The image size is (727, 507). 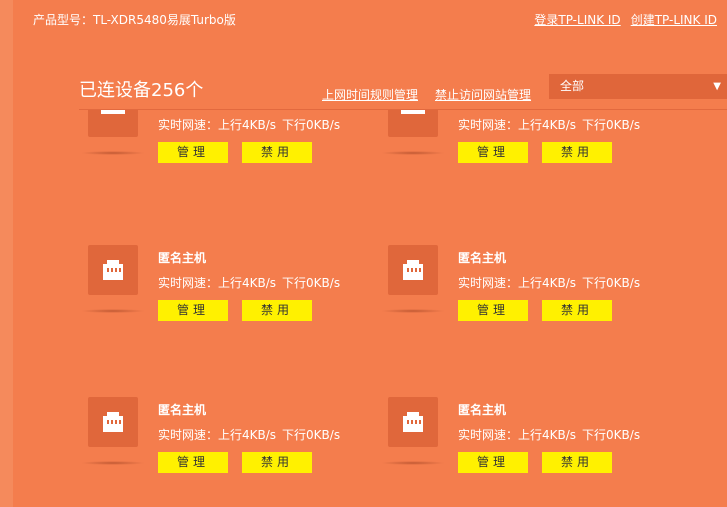 What do you see at coordinates (370, 94) in the screenshot?
I see `internet-time-rules-link: 上网时间规则管理` at bounding box center [370, 94].